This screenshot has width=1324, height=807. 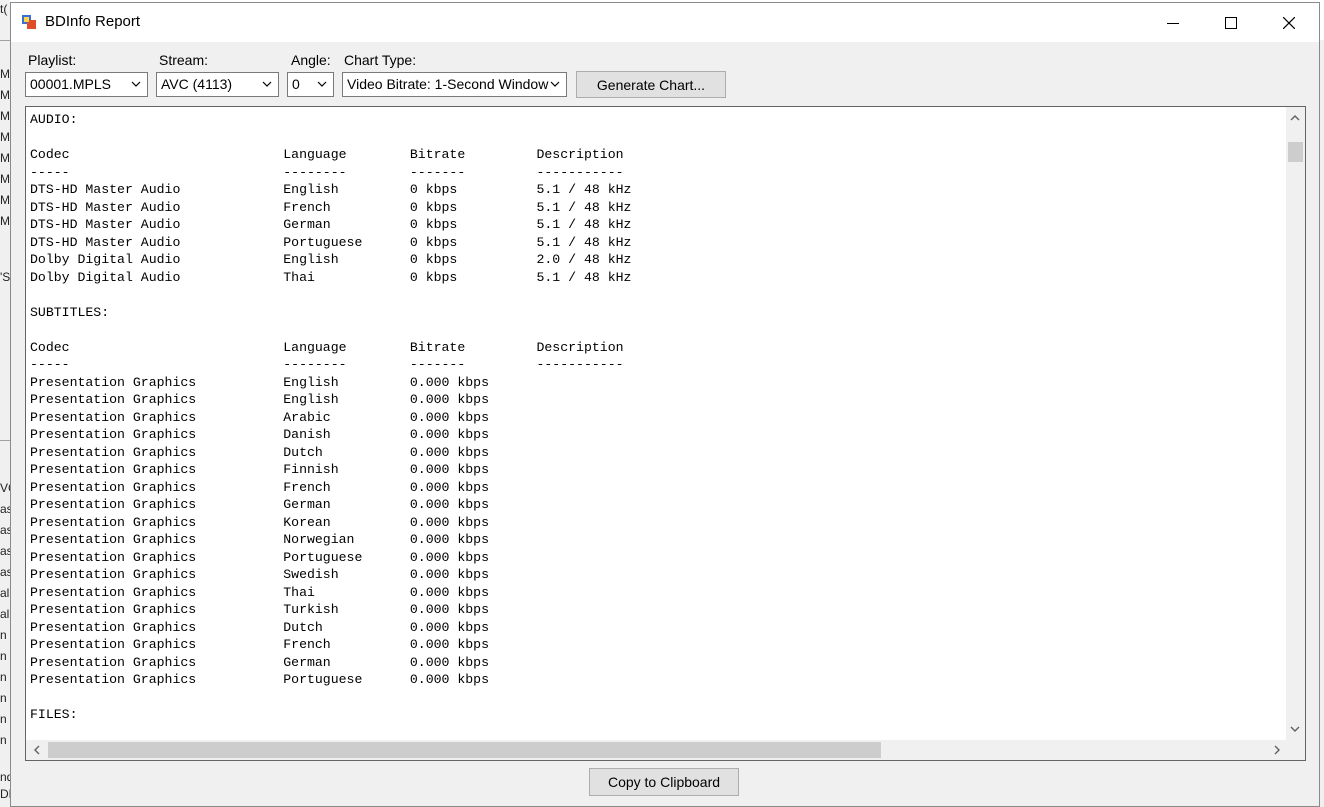 What do you see at coordinates (259, 417) in the screenshot?
I see `report-line: Presentation Graphics Arabic 0.000 kbps` at bounding box center [259, 417].